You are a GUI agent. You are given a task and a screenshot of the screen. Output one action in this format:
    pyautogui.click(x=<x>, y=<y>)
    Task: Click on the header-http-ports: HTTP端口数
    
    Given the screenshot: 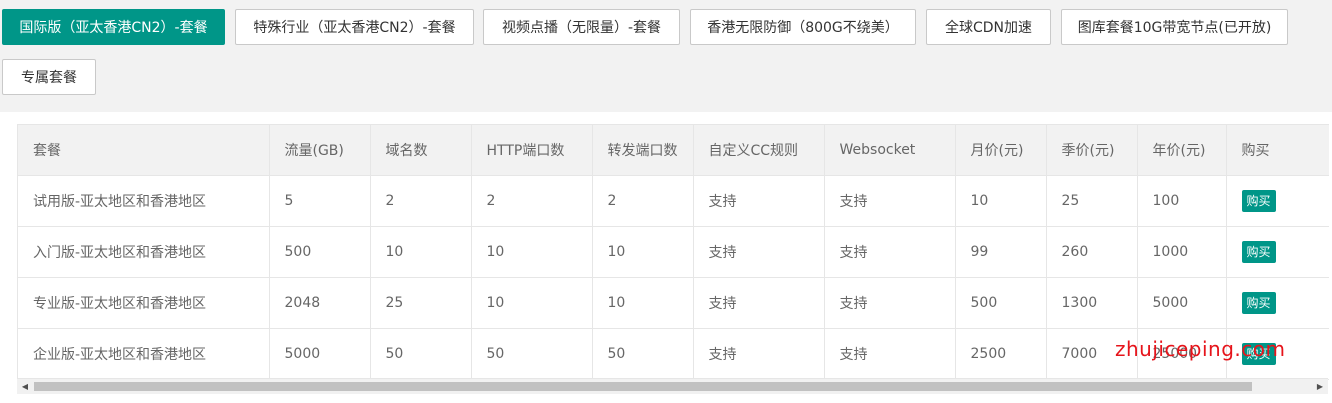 What is the action you would take?
    pyautogui.click(x=532, y=150)
    